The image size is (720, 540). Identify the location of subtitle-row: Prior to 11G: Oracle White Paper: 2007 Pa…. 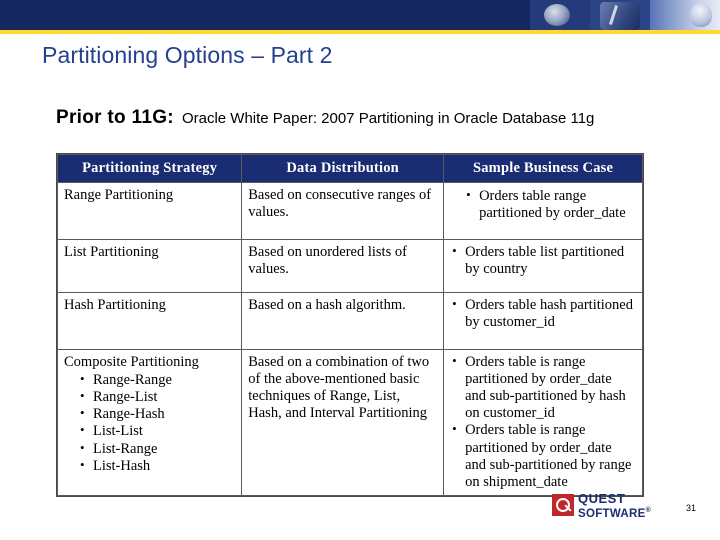
(325, 118).